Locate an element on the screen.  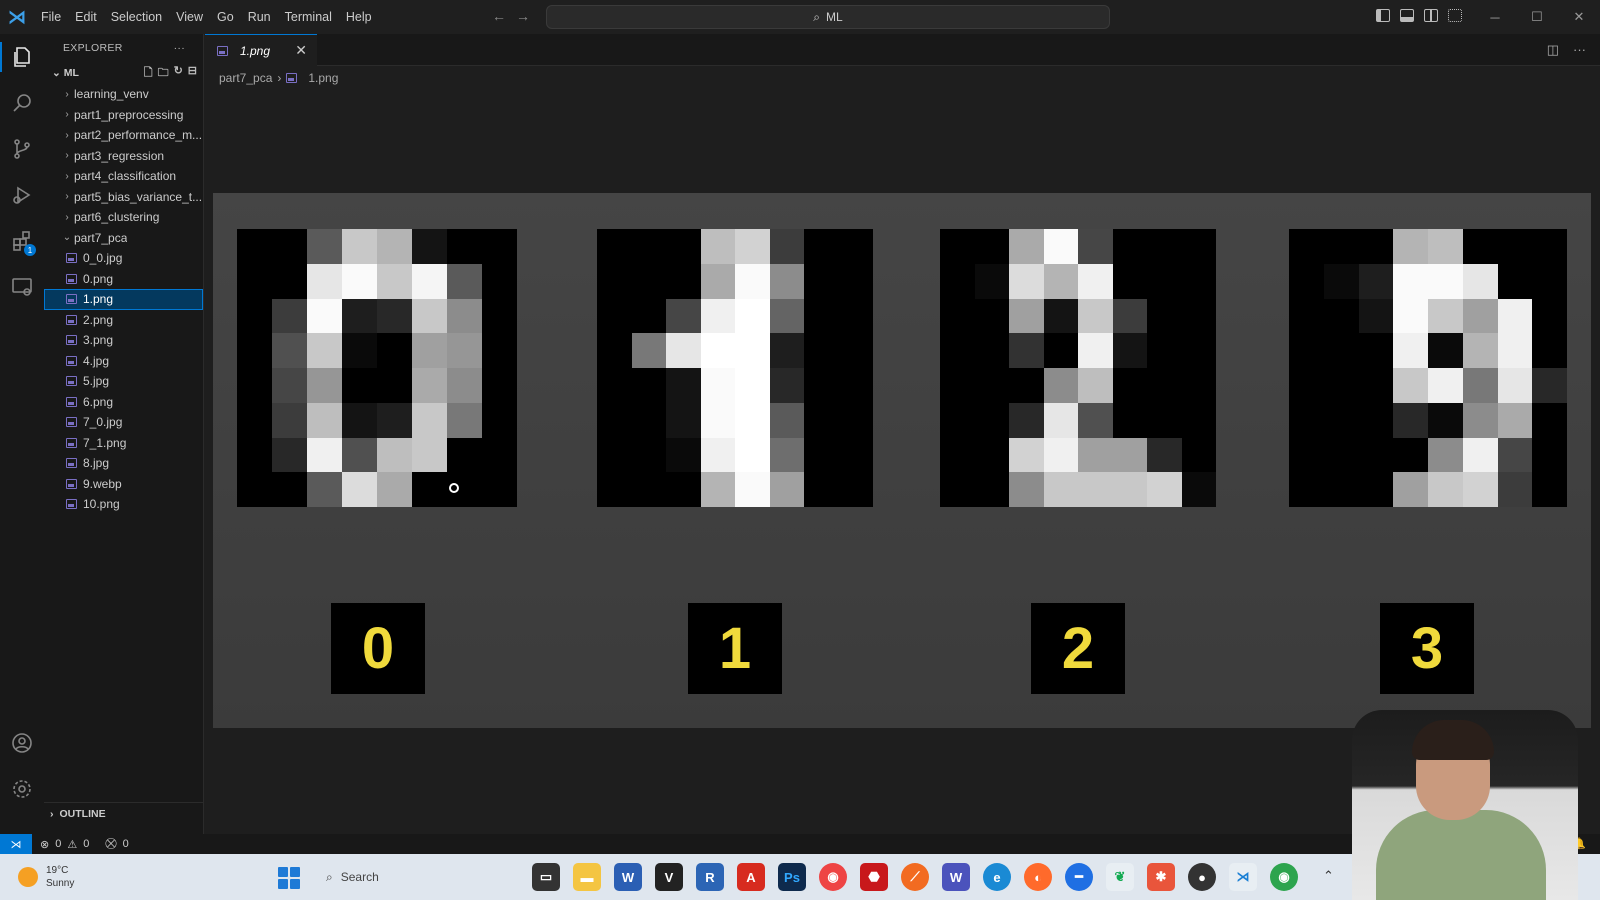
pdf-icon: ⬣ is located at coordinates (874, 877).